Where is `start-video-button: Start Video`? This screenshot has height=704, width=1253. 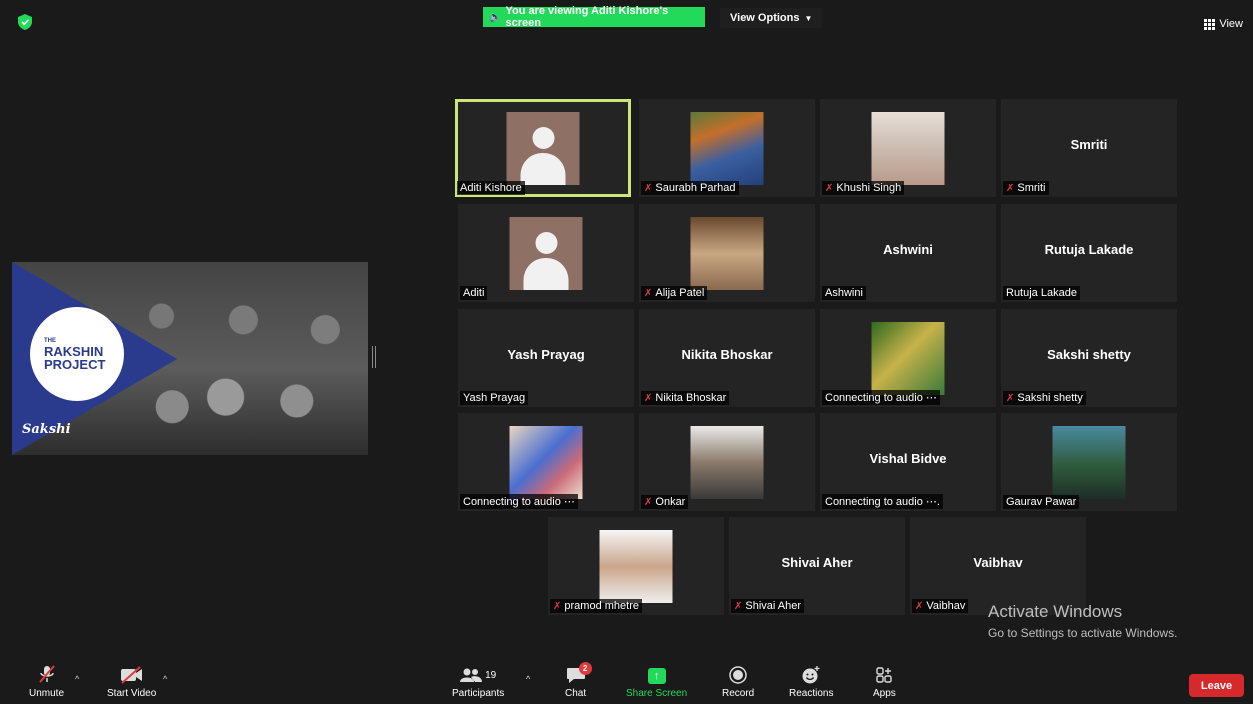
start-video-button: Start Video is located at coordinates (131, 682).